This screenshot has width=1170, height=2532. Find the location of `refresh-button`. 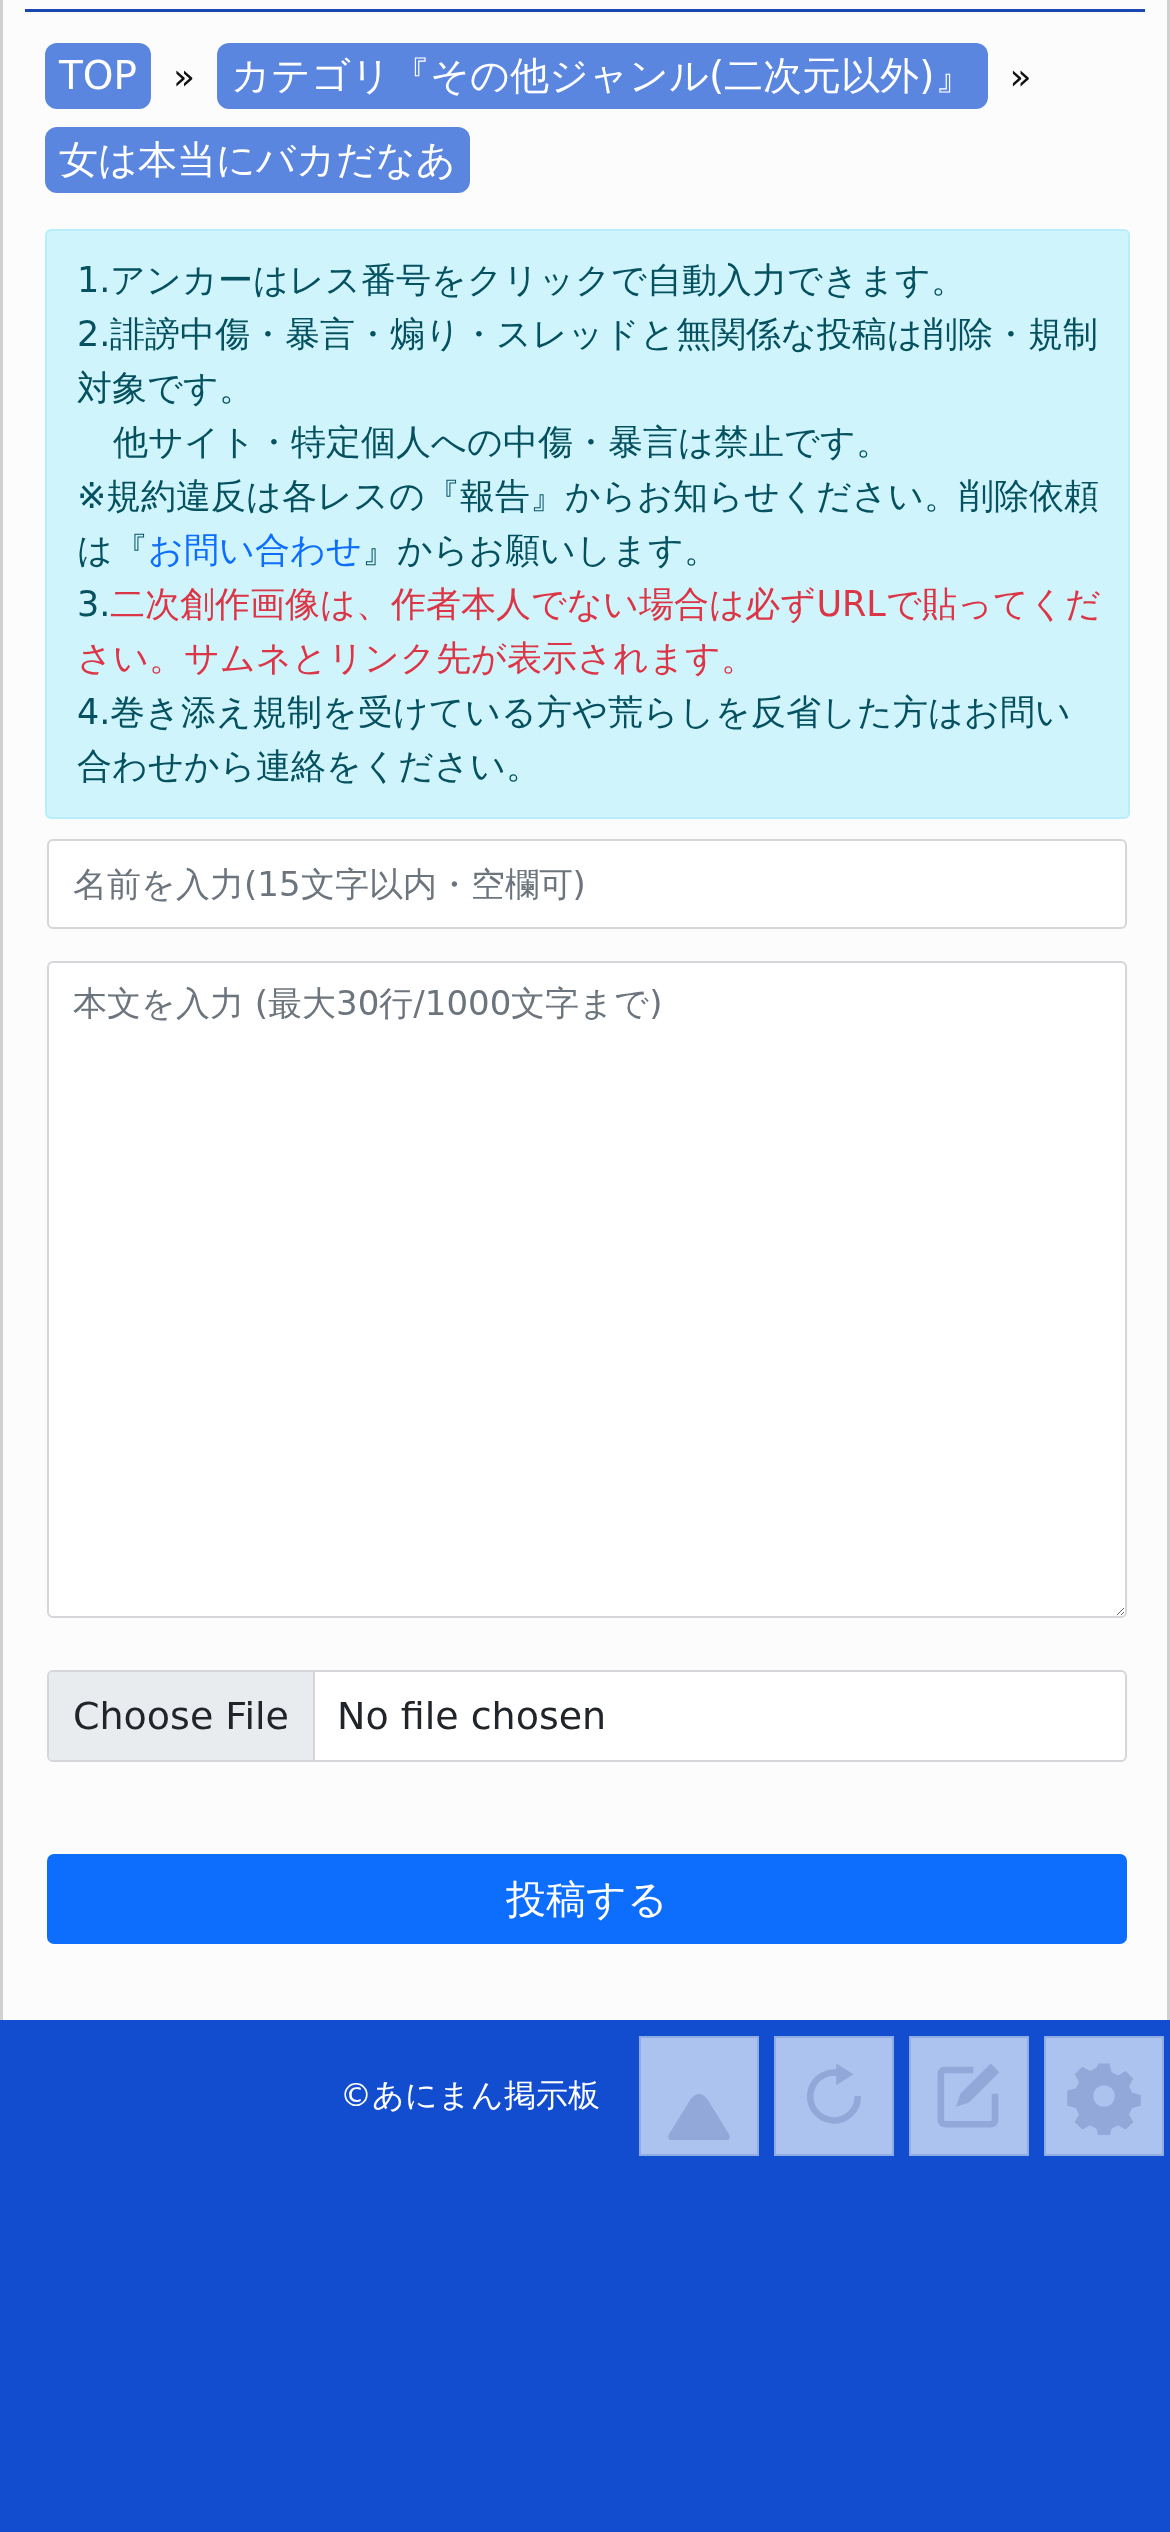

refresh-button is located at coordinates (834, 2096).